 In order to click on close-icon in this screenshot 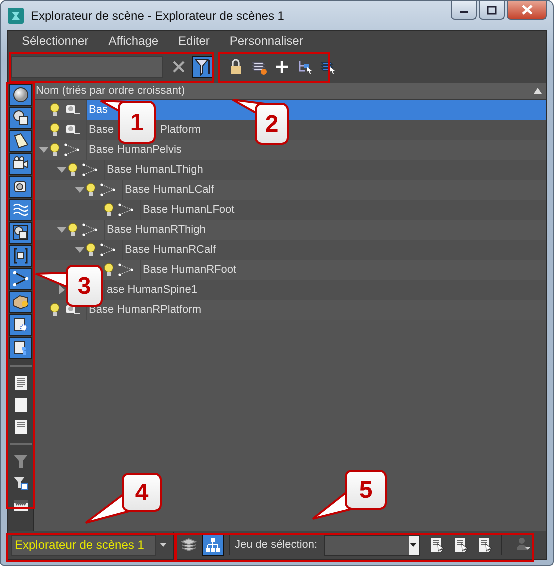, I will do `click(527, 10)`.